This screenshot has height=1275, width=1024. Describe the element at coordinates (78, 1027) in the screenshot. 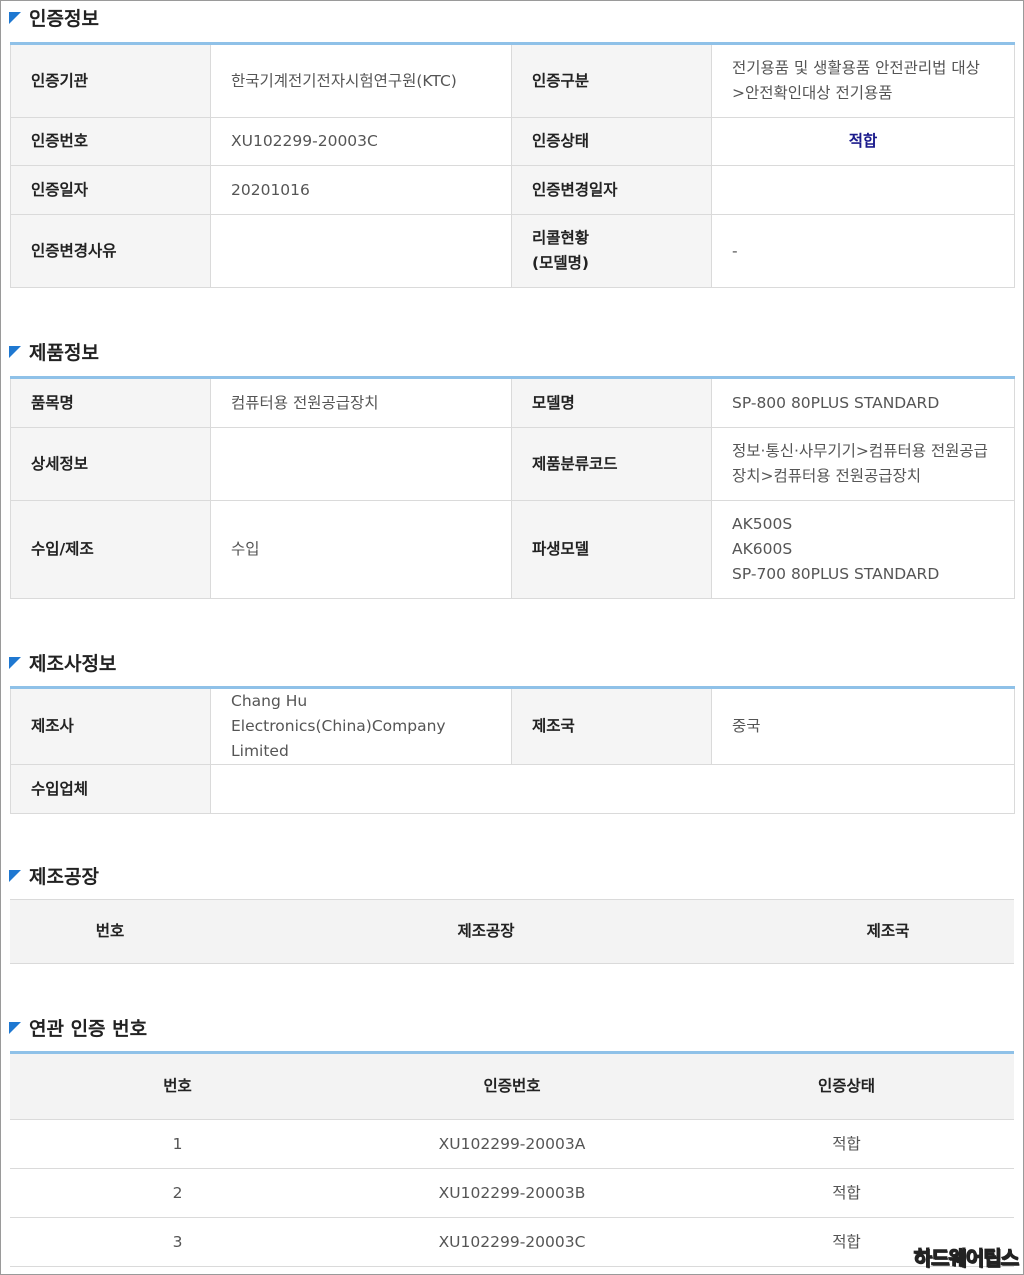

I see `related-section-title: 연관 인증 번호` at that location.